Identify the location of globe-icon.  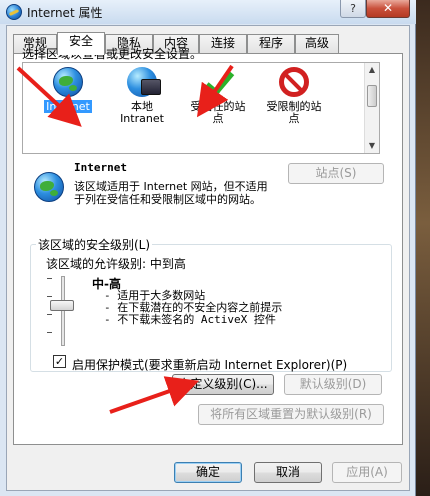
(68, 82).